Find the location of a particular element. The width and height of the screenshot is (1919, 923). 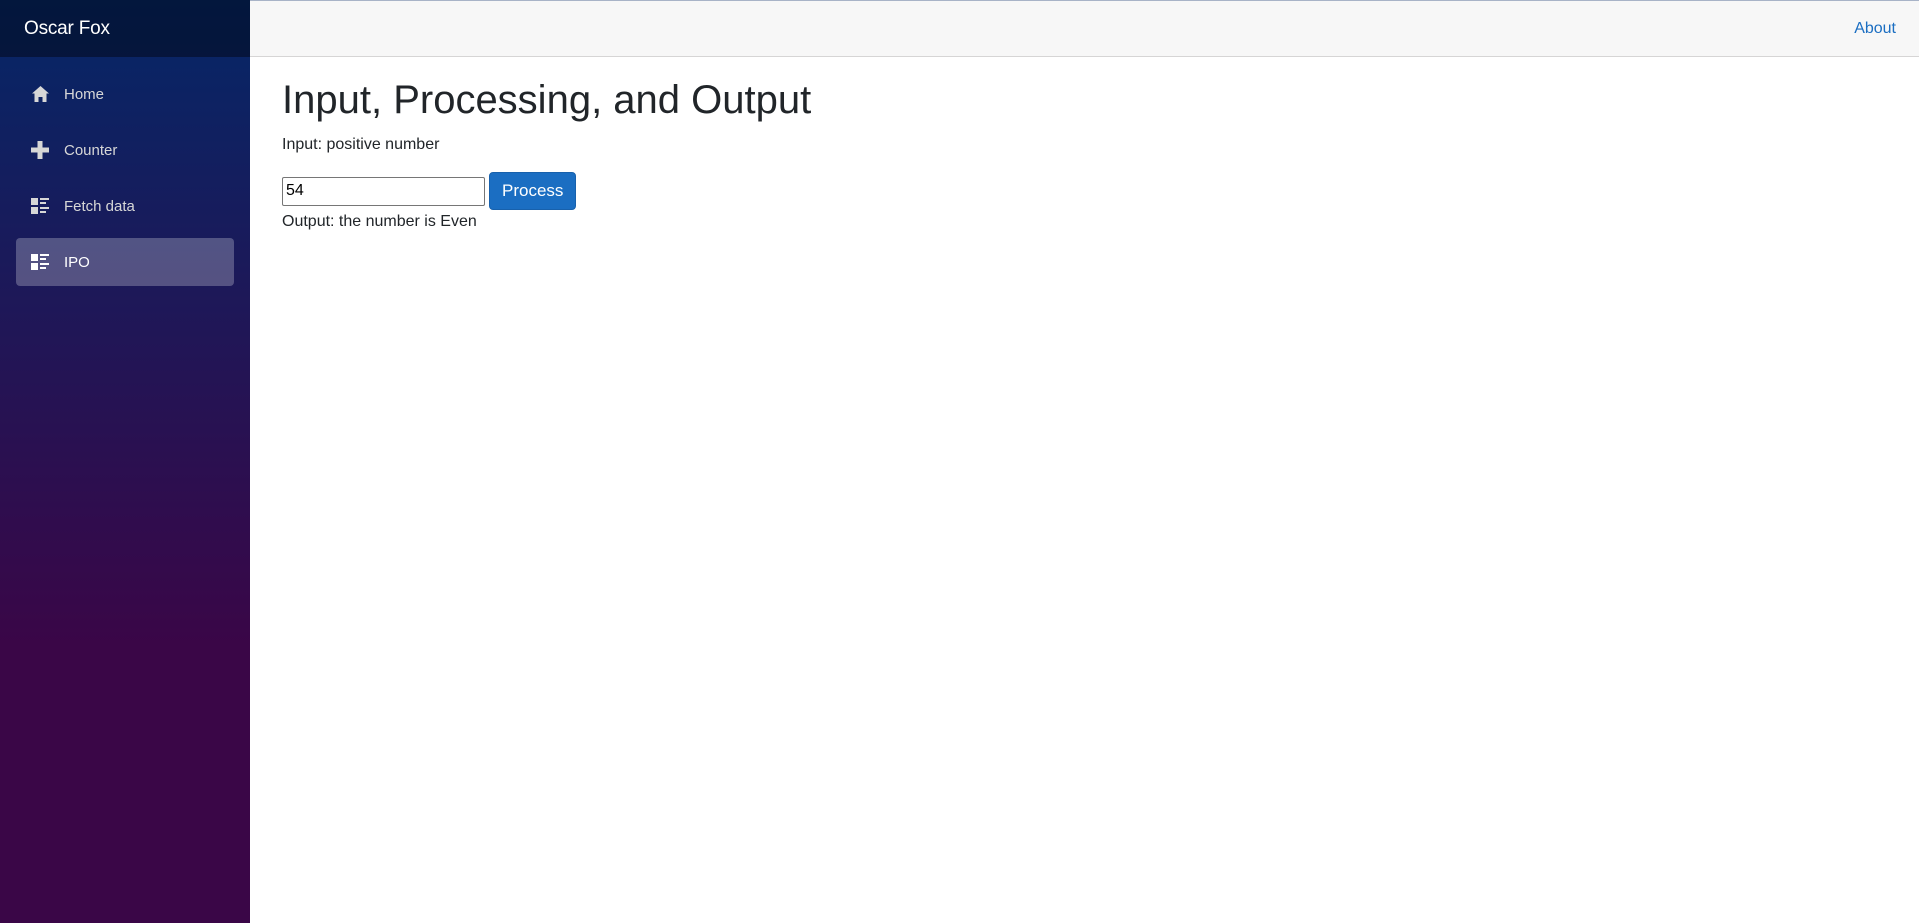

sidebar-link-ipo: IPO is located at coordinates (125, 262).